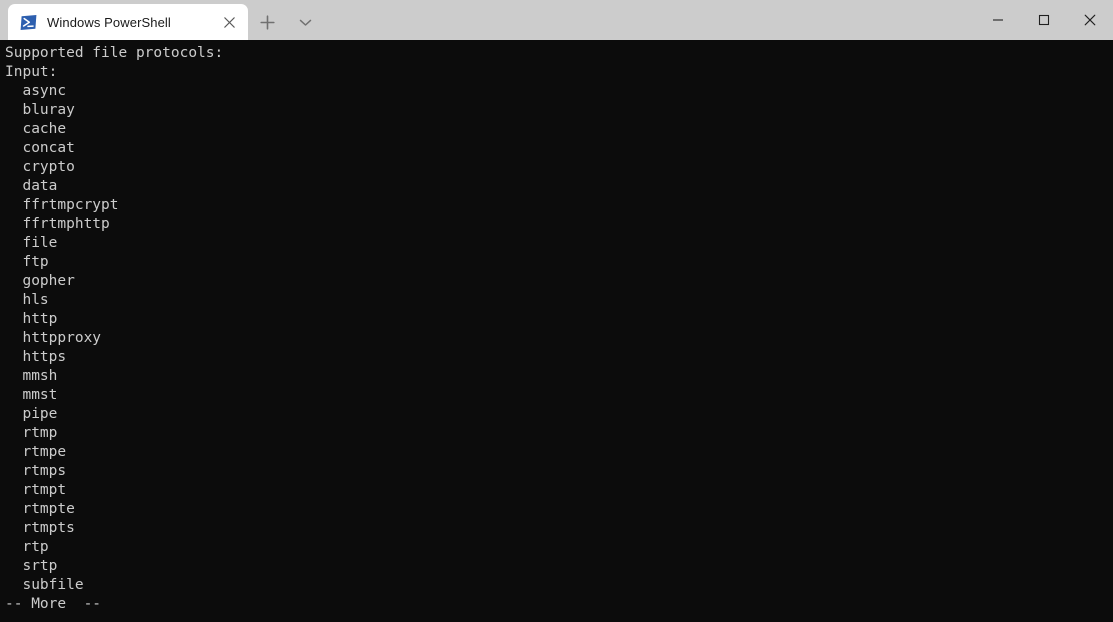 This screenshot has width=1113, height=622. Describe the element at coordinates (44, 585) in the screenshot. I see `terminal-line: subfile` at that location.